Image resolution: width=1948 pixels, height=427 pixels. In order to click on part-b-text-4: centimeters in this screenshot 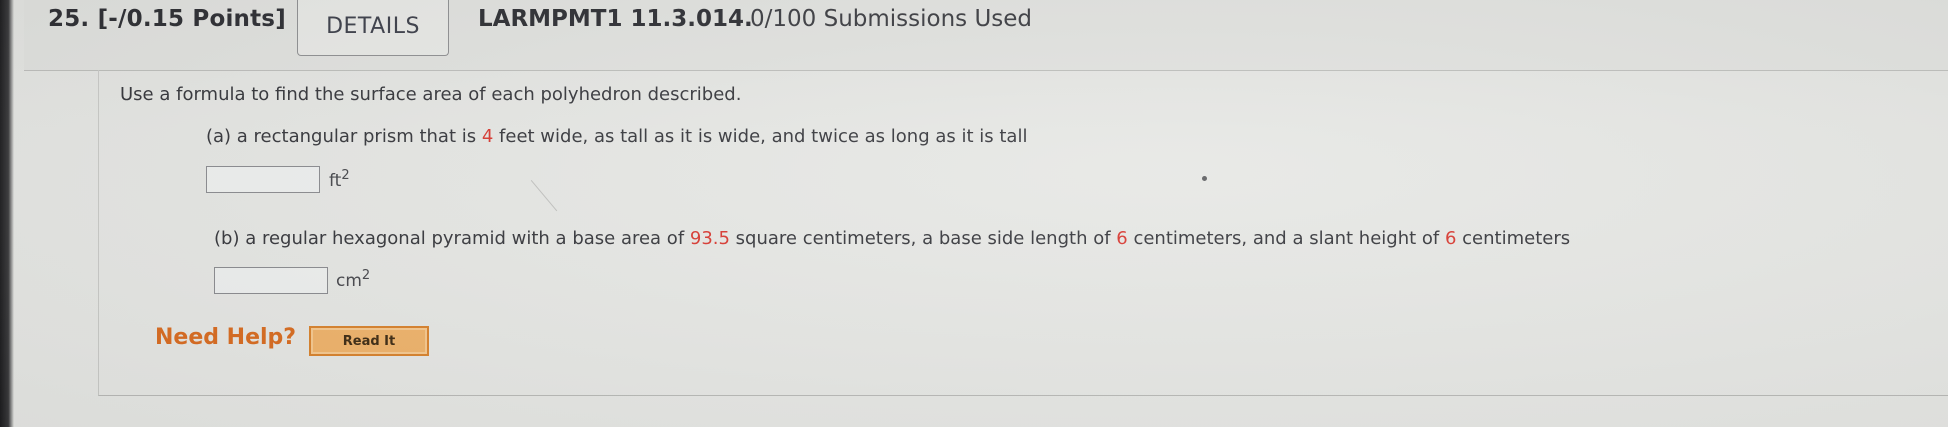, I will do `click(1513, 238)`.